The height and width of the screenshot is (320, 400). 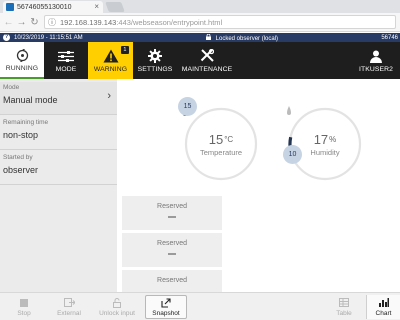 I want to click on chart-view-button: Chart, so click(x=383, y=307).